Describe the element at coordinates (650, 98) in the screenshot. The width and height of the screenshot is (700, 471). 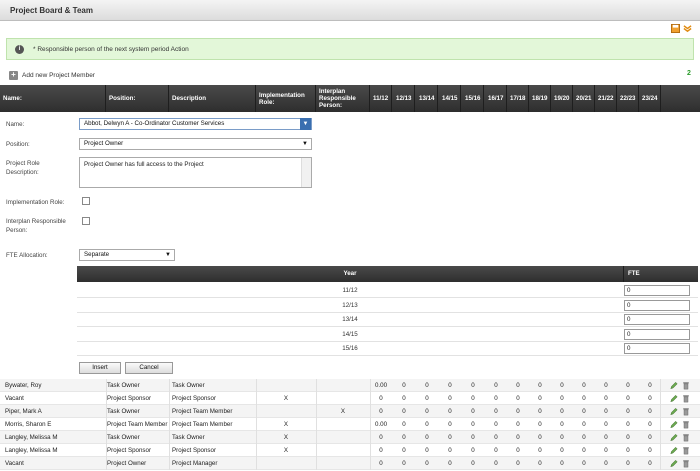
I see `header-year-23-24: 23/24` at that location.